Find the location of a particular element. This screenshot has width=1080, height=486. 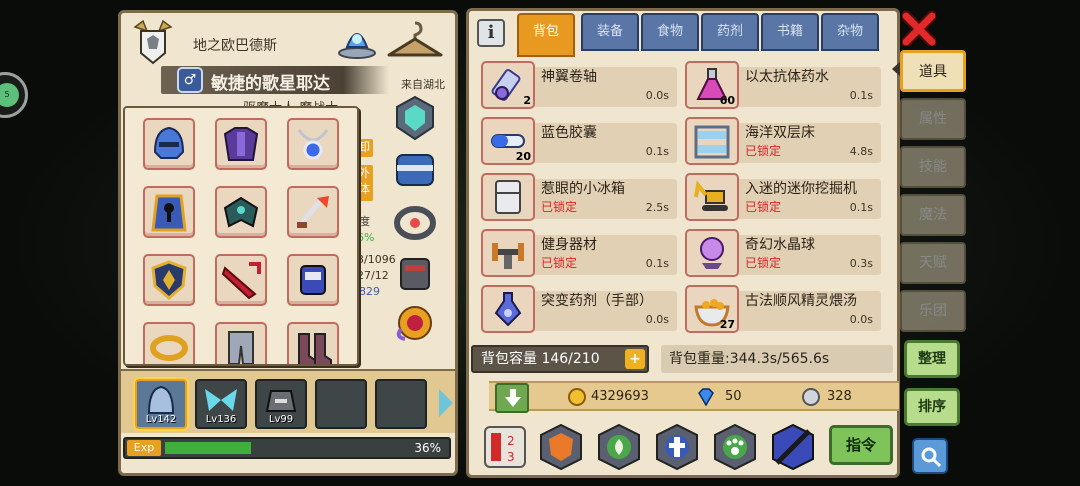

item-card: 健身器材 已锁定 0.1s is located at coordinates (579, 253).